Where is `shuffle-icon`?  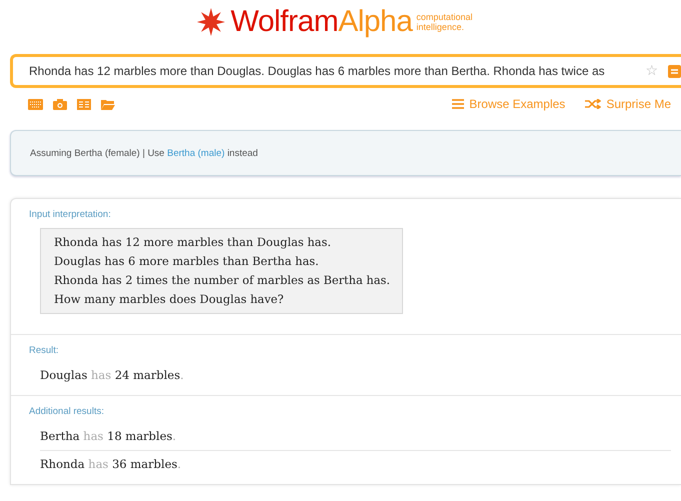 shuffle-icon is located at coordinates (593, 104).